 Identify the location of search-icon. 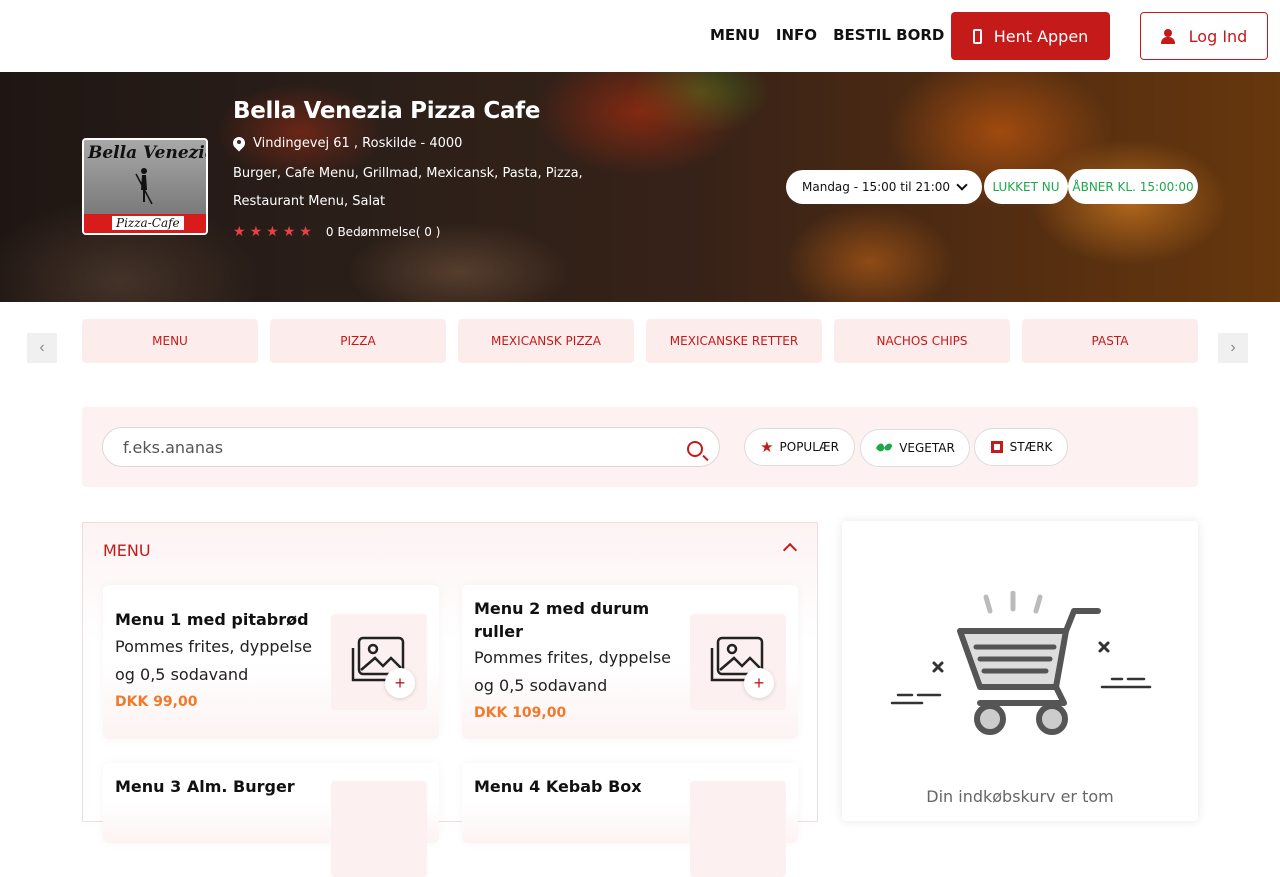
(695, 449).